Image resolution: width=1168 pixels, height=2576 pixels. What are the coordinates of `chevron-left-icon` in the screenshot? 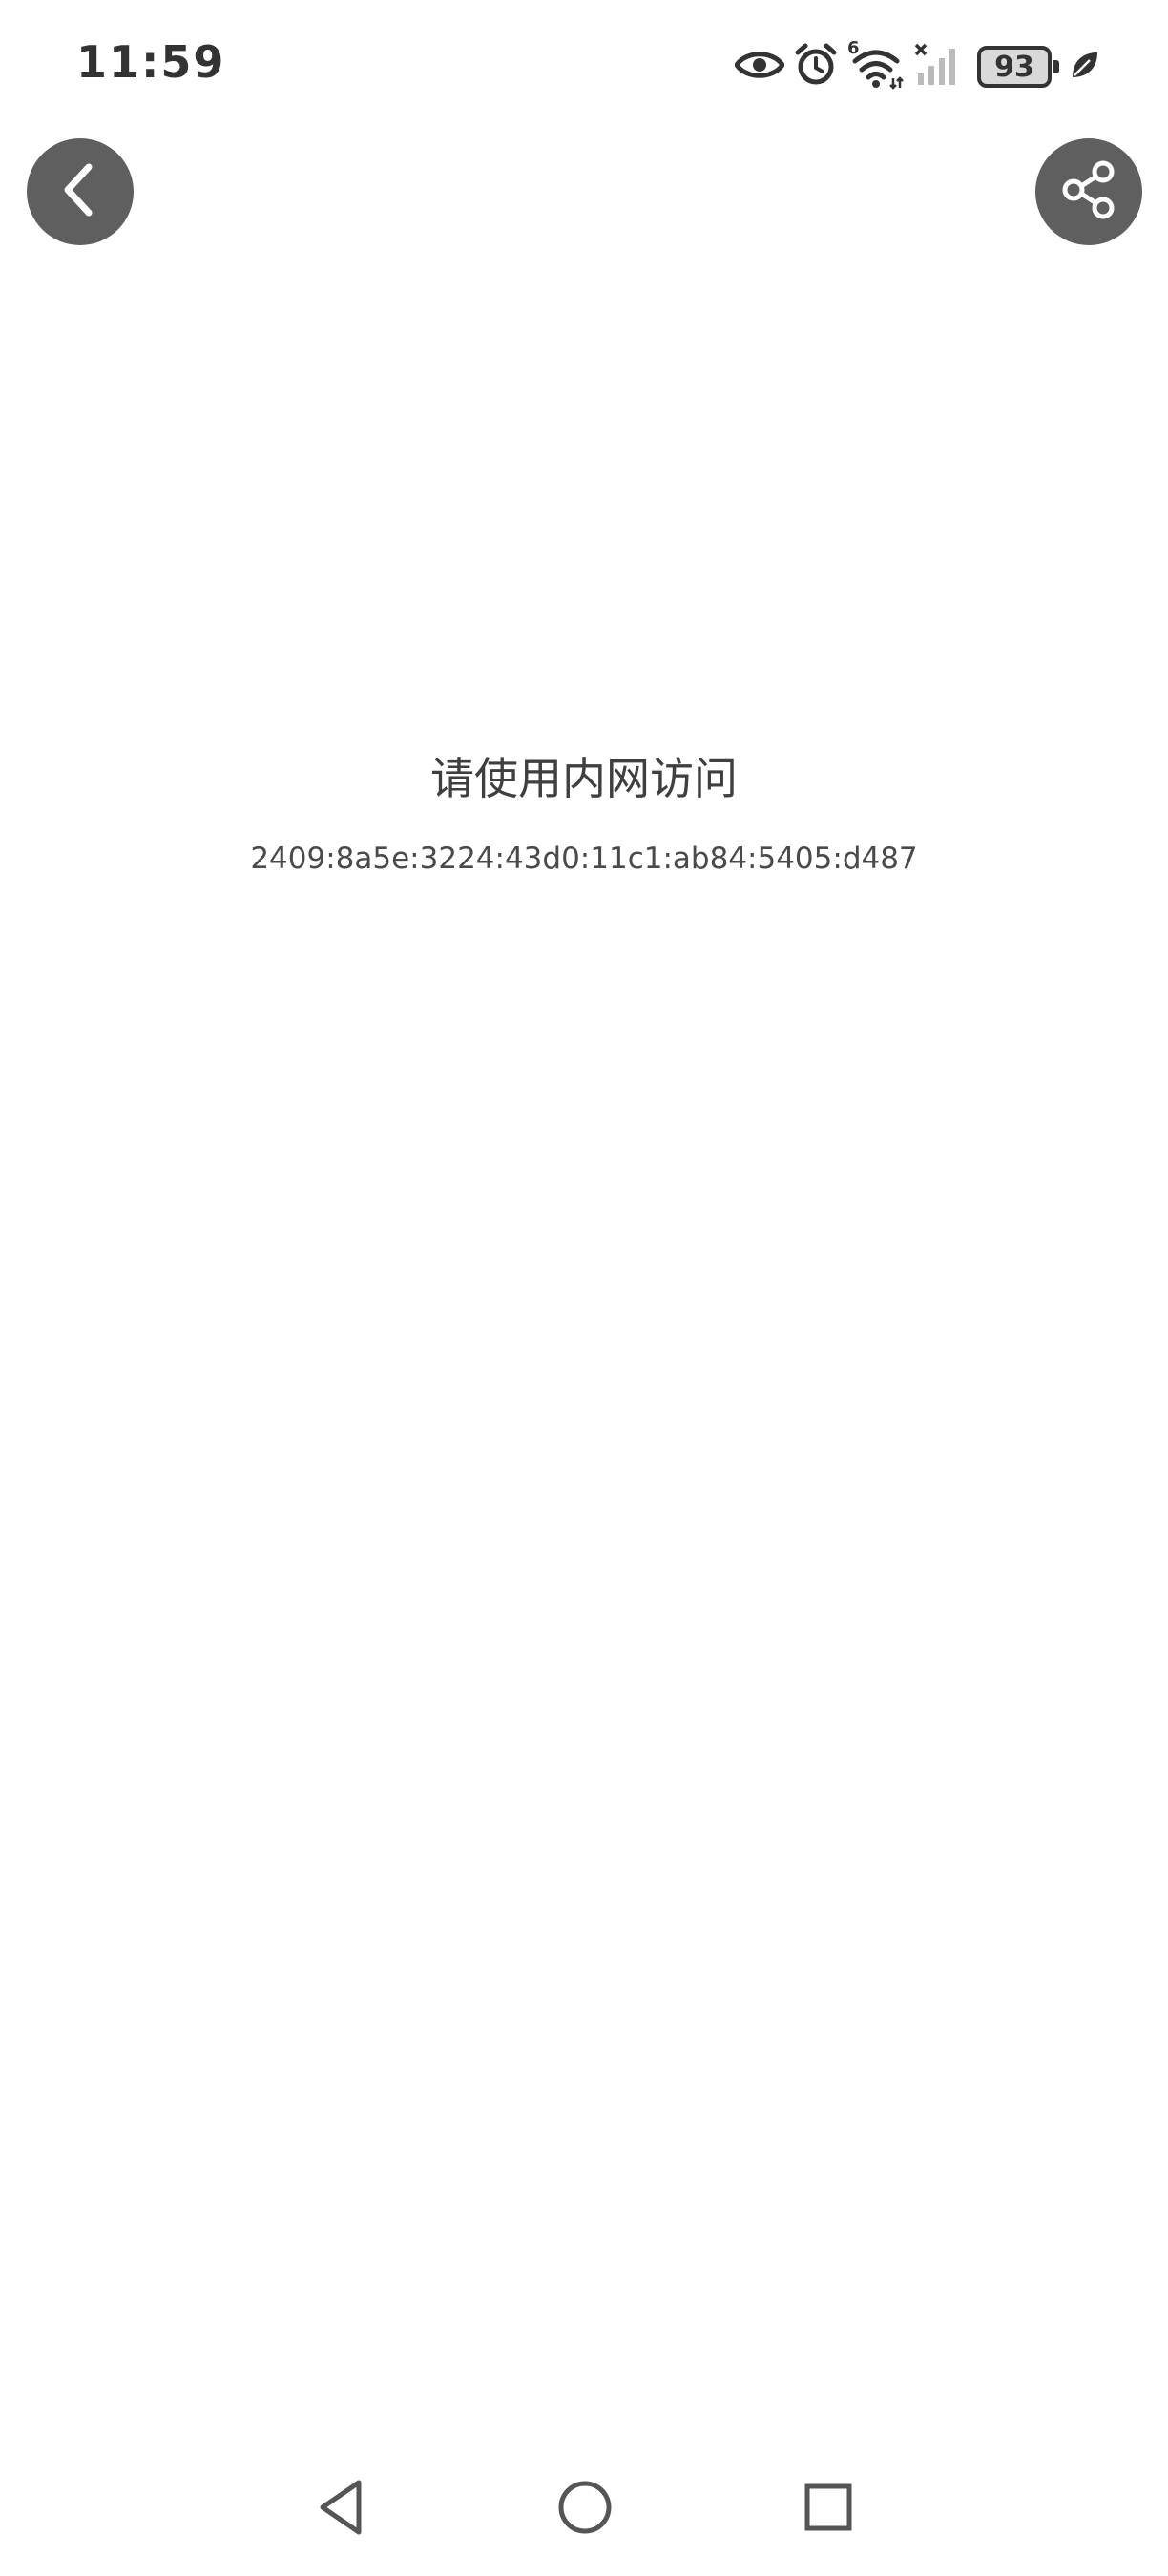 It's located at (80, 191).